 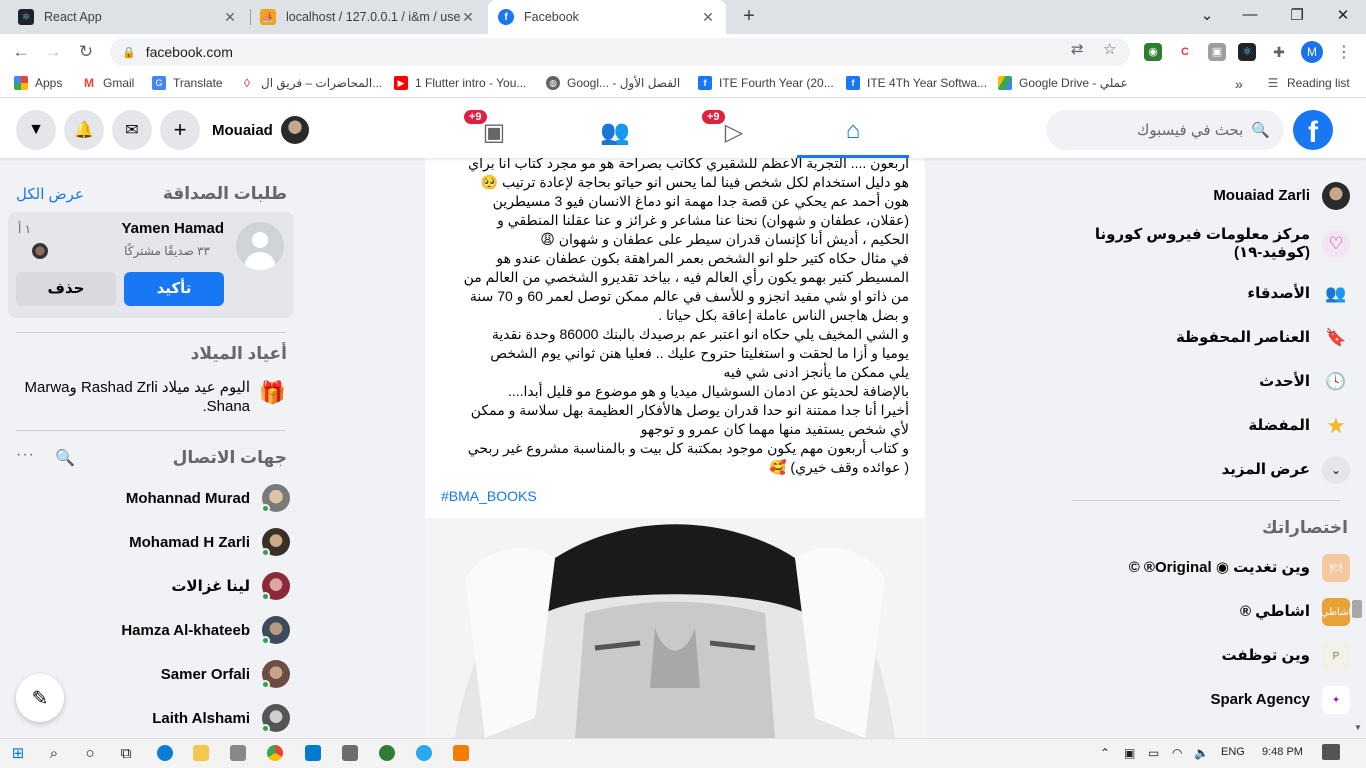 What do you see at coordinates (461, 753) in the screenshot?
I see `xampp-icon` at bounding box center [461, 753].